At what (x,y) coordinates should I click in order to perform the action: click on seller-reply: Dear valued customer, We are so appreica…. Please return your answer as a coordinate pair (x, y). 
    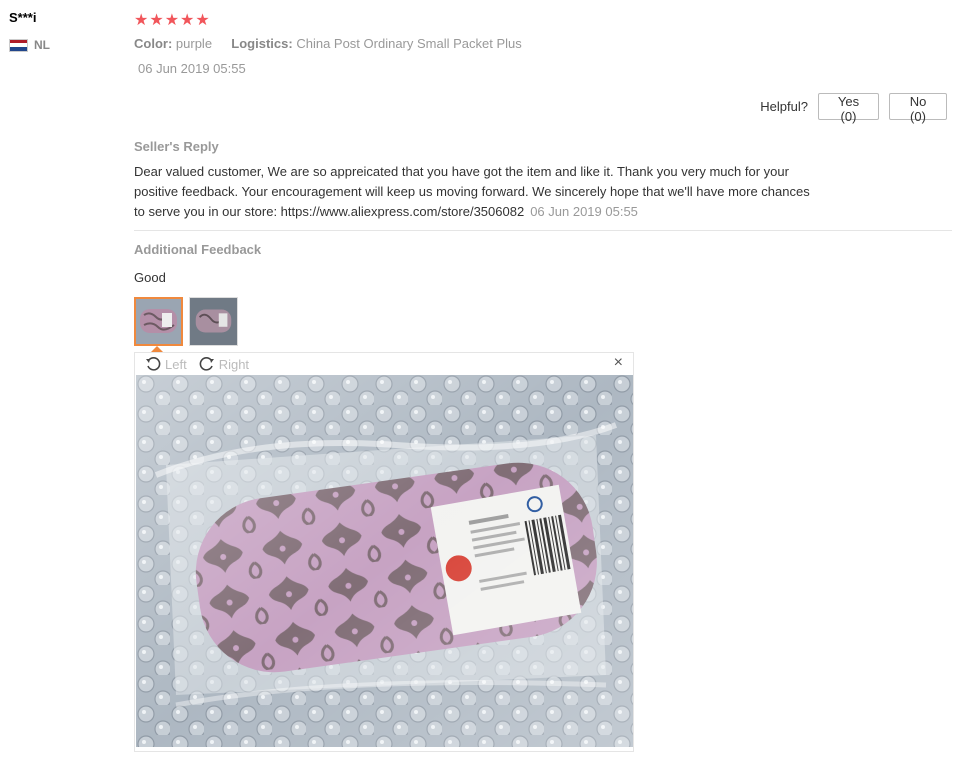
    Looking at the image, I should click on (474, 192).